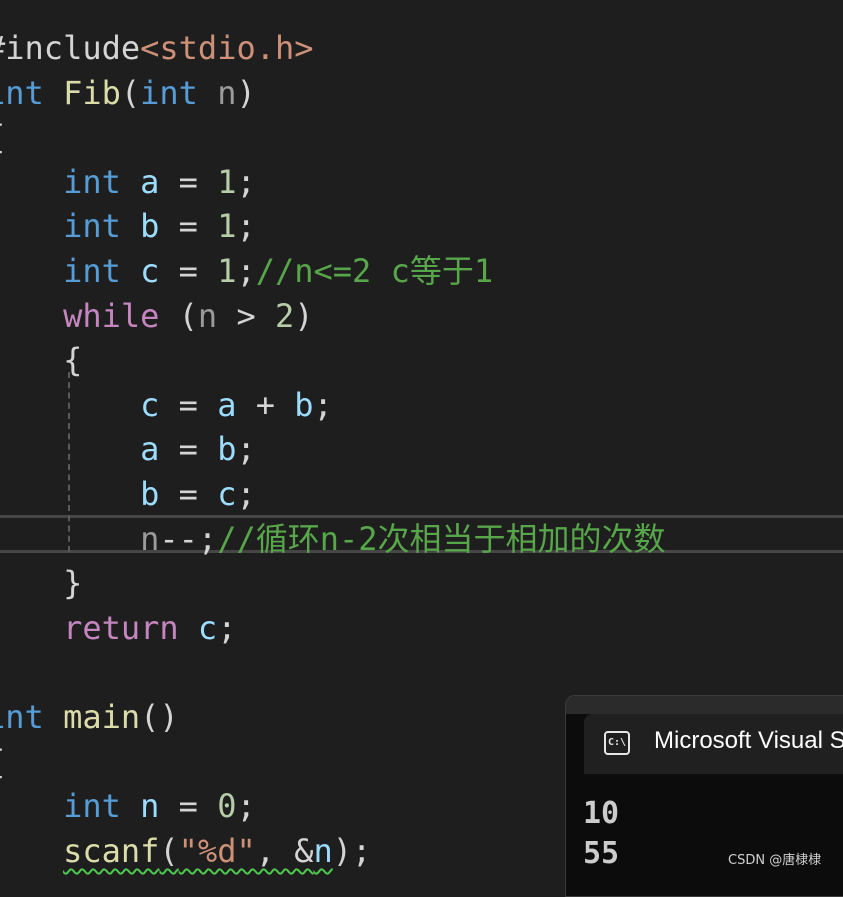 This screenshot has height=897, width=843. I want to click on code-token: main, so click(102, 717).